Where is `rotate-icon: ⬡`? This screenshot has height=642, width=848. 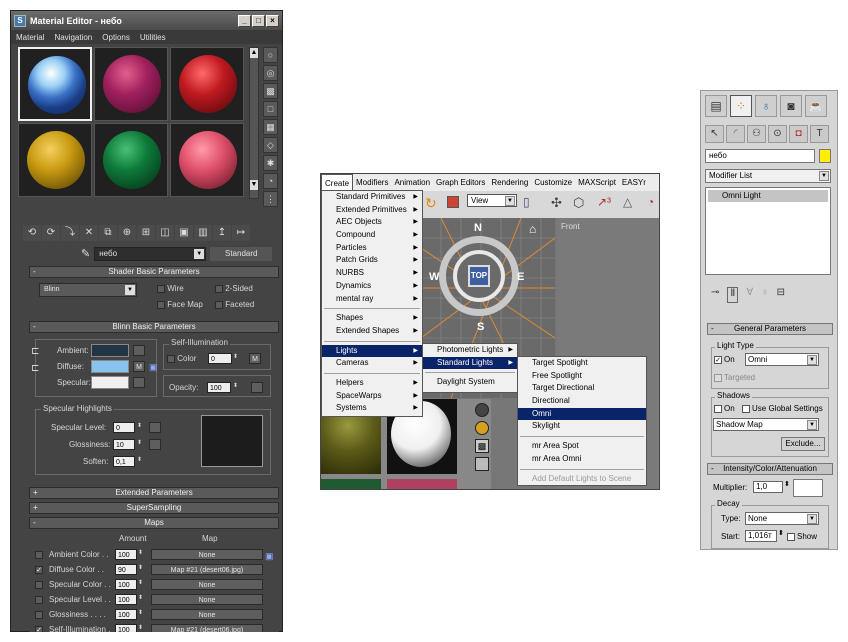 rotate-icon: ⬡ is located at coordinates (578, 203).